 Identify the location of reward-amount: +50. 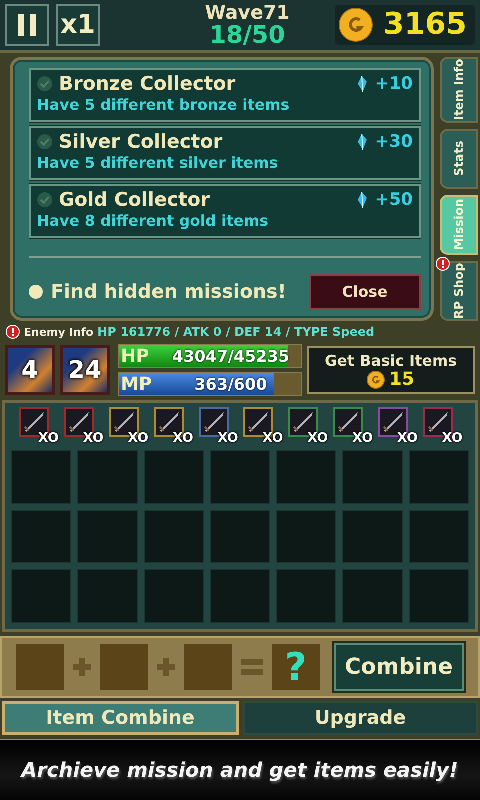
(394, 200).